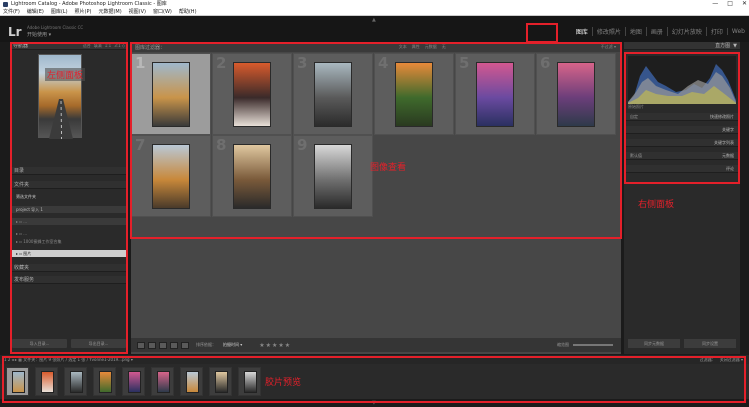 Image resolution: width=749 pixels, height=407 pixels. Describe the element at coordinates (682, 118) in the screenshot. I see `right-panel-box` at that location.